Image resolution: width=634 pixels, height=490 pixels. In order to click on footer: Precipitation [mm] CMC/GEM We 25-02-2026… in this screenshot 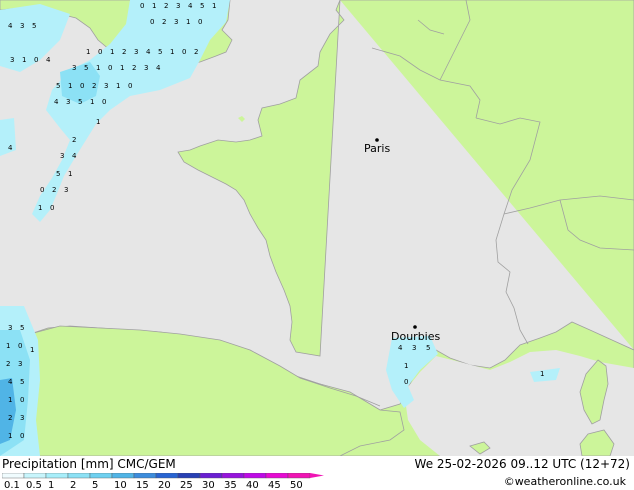, I will do `click(317, 473)`.